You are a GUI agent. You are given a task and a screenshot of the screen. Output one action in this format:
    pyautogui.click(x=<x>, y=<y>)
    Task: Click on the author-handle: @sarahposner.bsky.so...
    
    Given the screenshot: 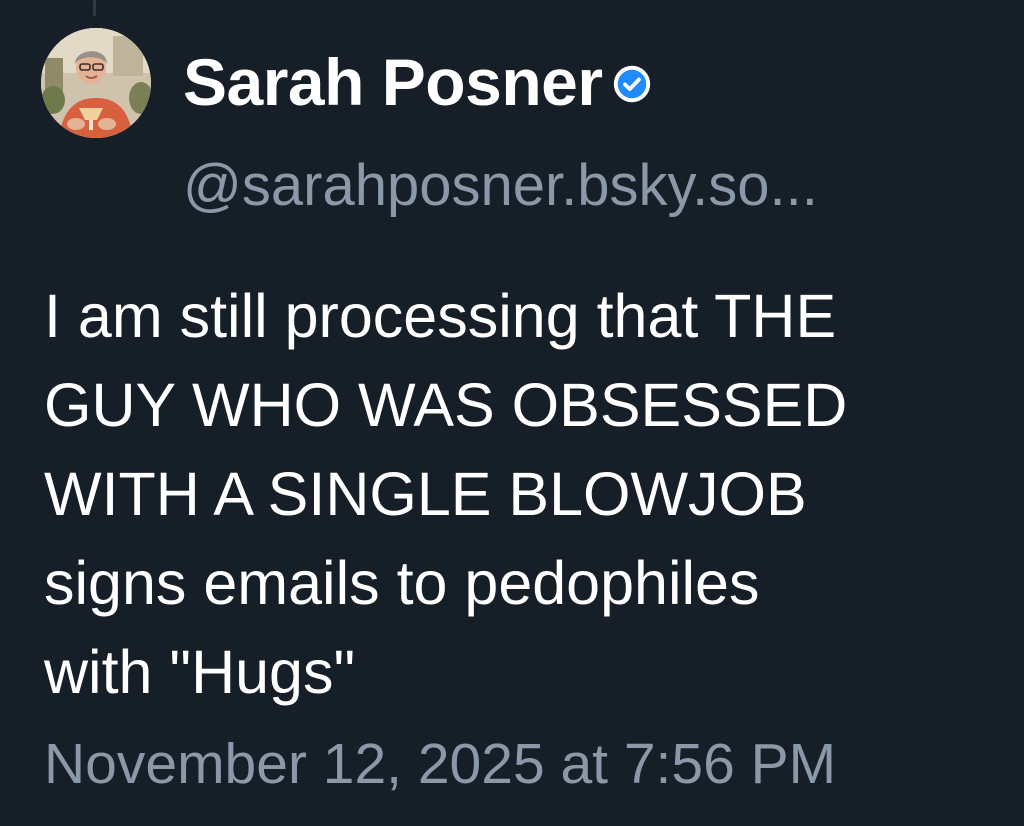 What is the action you would take?
    pyautogui.click(x=500, y=186)
    